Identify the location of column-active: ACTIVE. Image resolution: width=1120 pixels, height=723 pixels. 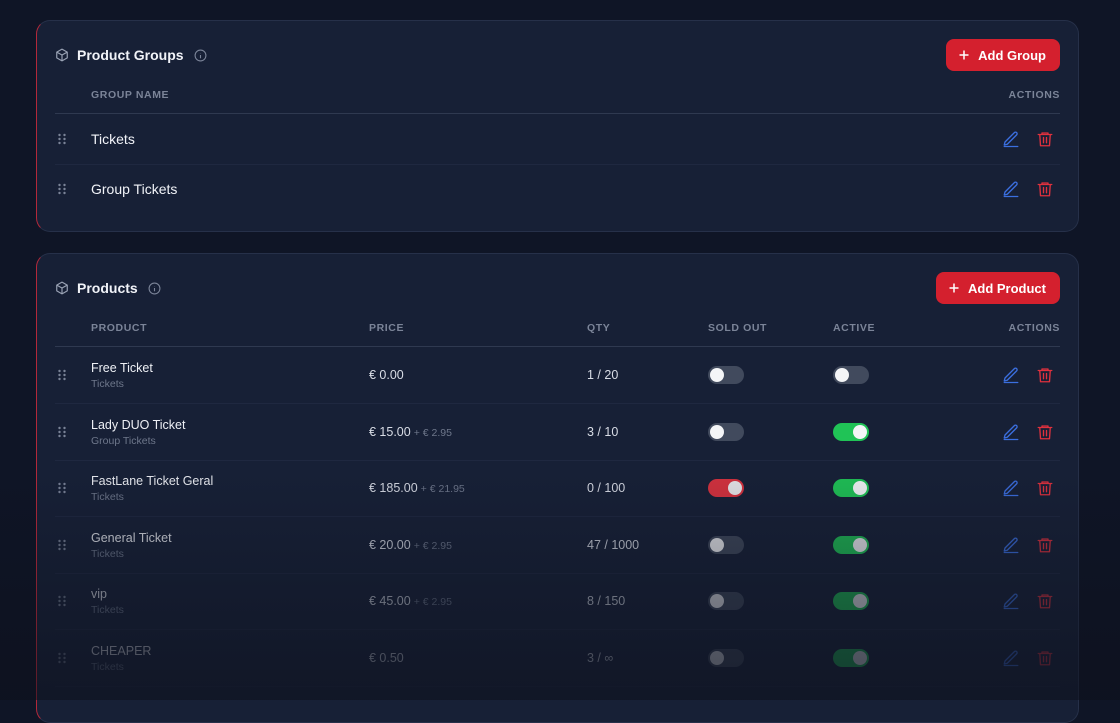
(854, 328).